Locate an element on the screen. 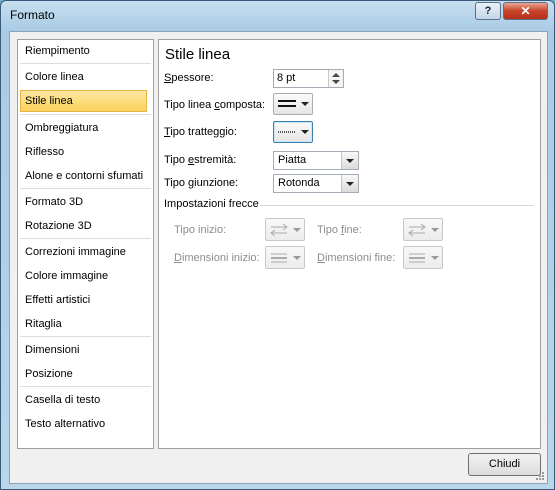 This screenshot has width=555, height=490. nav-item-ombreggiatura: Ombreggiatura is located at coordinates (86, 128).